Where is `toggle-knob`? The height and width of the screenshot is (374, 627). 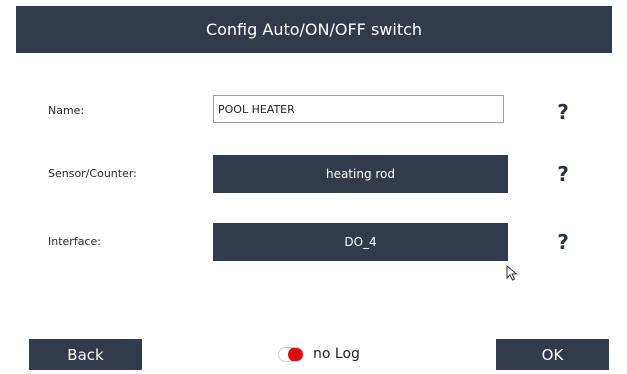
toggle-knob is located at coordinates (295, 354).